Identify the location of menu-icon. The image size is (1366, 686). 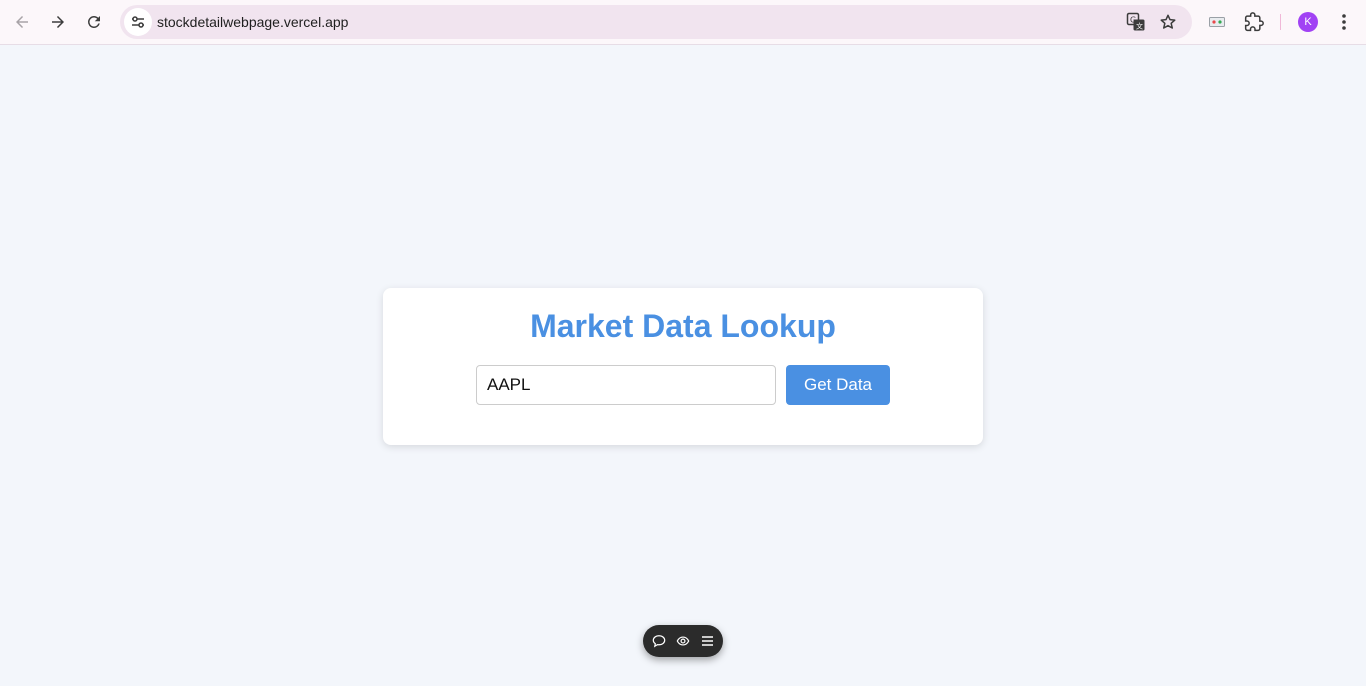
(707, 641).